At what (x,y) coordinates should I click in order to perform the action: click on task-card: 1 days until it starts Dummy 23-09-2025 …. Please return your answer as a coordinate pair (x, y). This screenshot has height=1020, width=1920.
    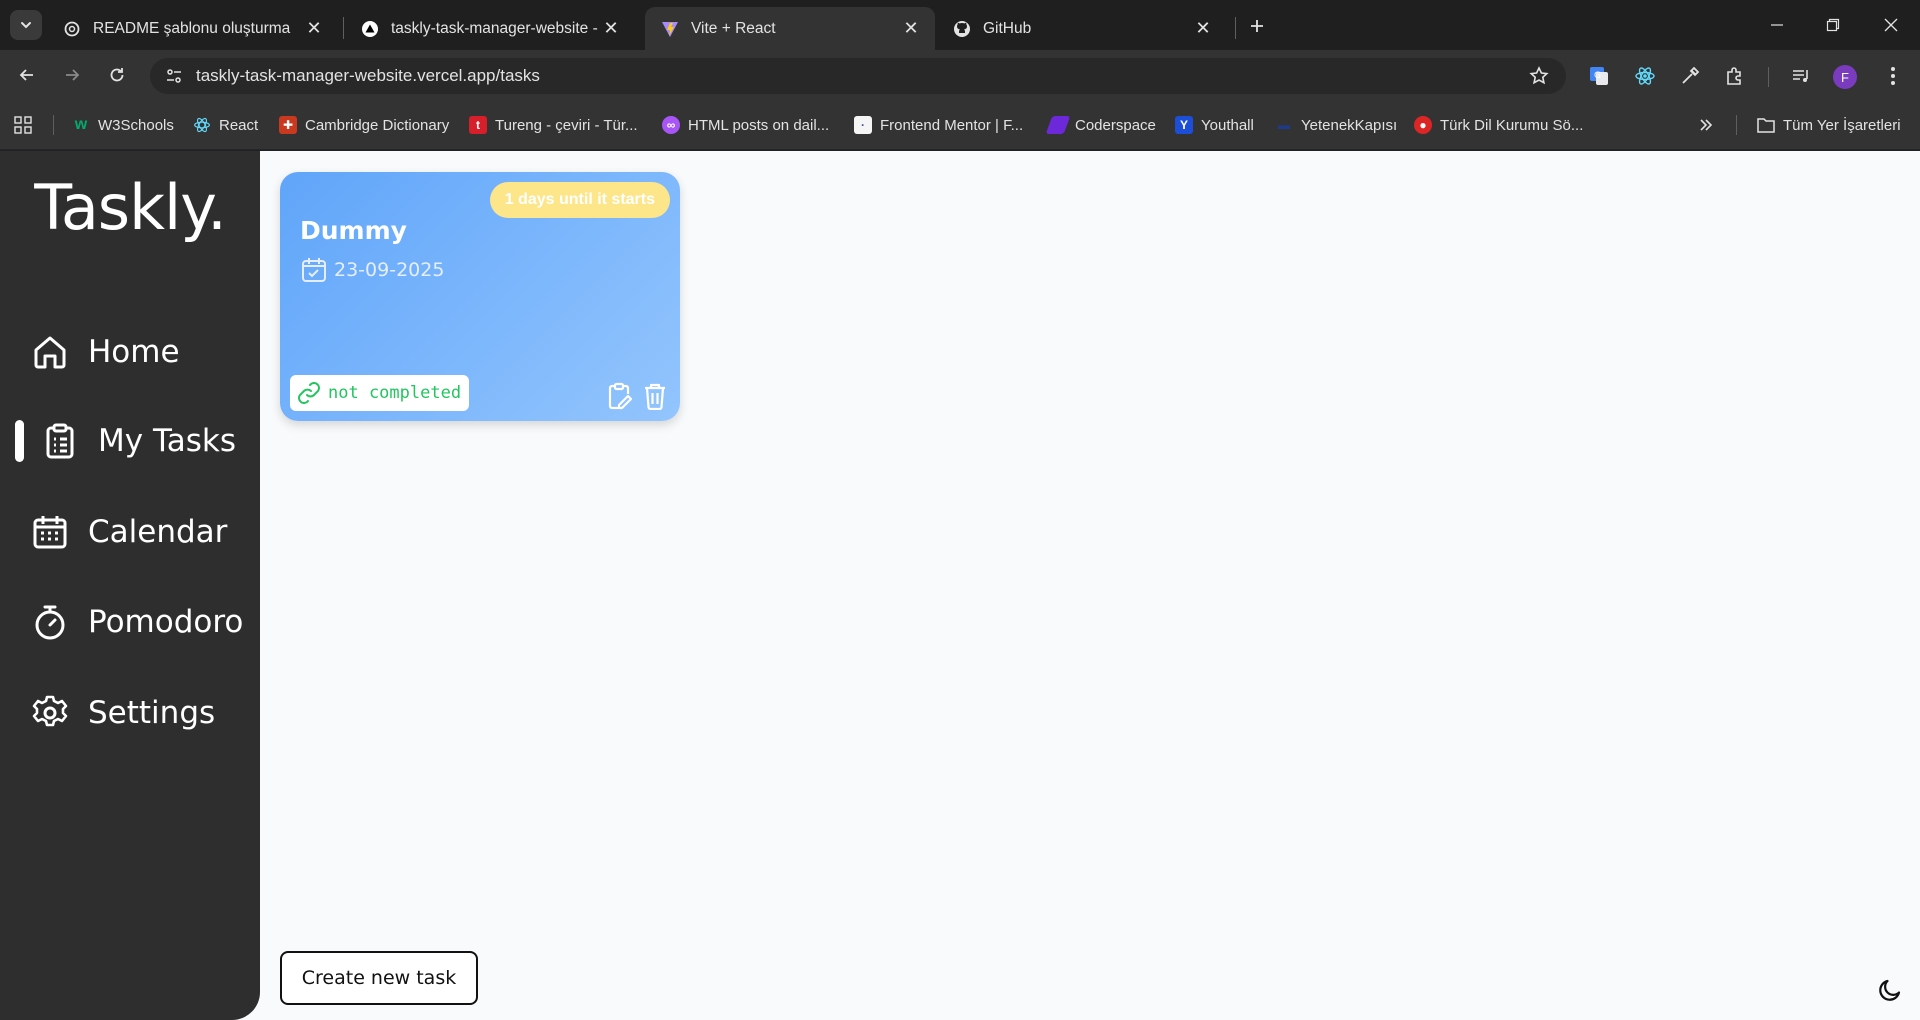
    Looking at the image, I should click on (480, 296).